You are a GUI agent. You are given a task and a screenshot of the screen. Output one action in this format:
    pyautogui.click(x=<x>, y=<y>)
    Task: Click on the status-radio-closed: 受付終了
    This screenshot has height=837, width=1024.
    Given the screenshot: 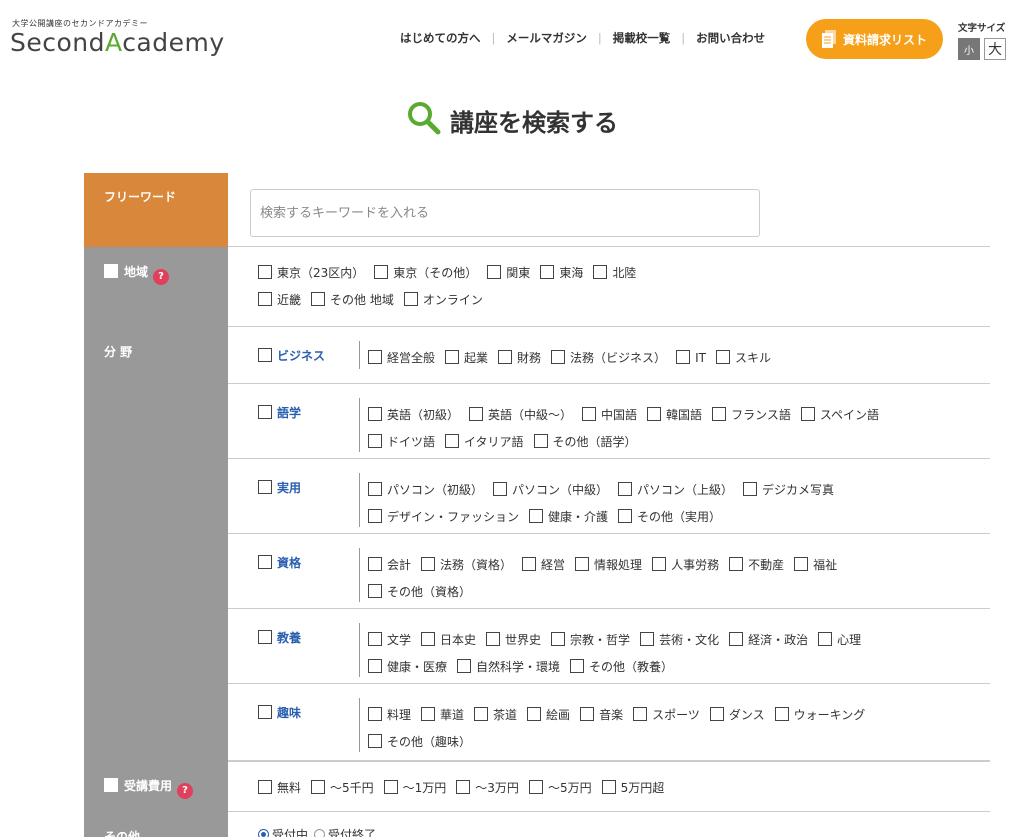 What is the action you would take?
    pyautogui.click(x=345, y=831)
    